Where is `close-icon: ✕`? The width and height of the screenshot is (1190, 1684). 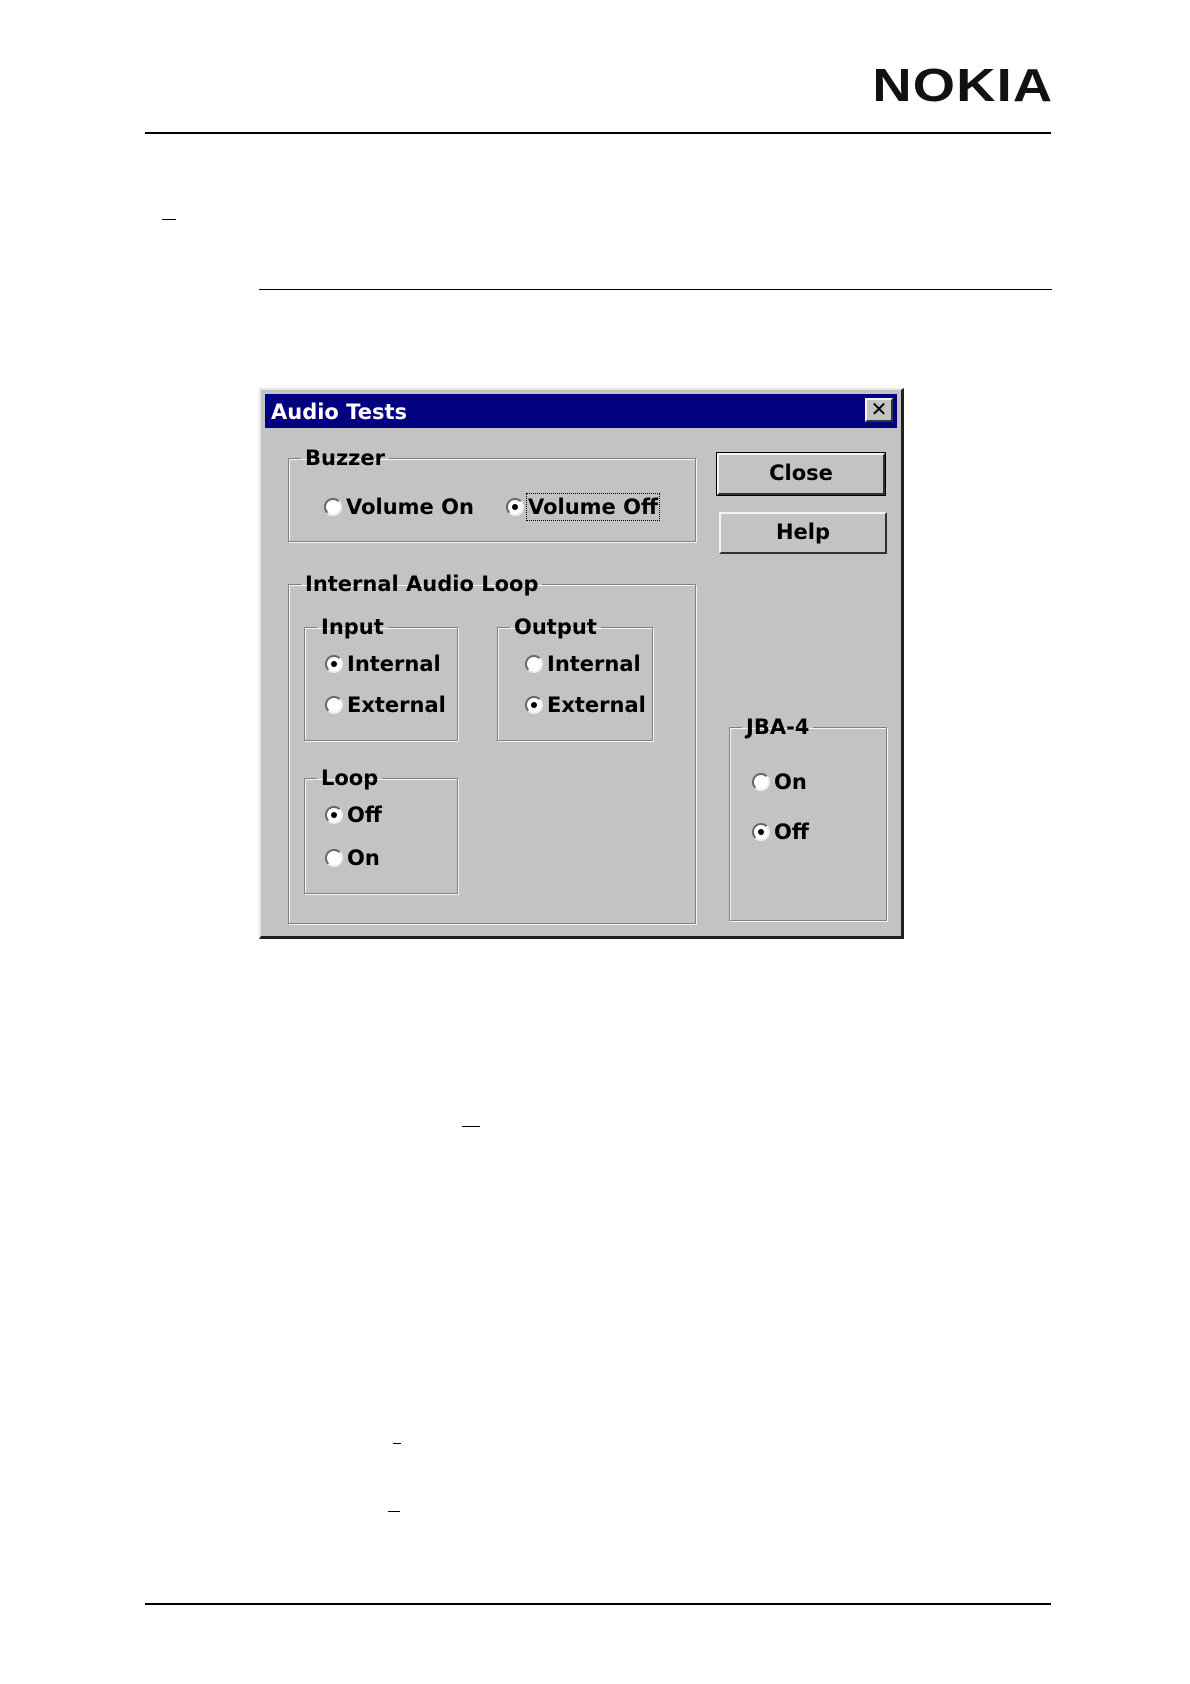
close-icon: ✕ is located at coordinates (879, 410).